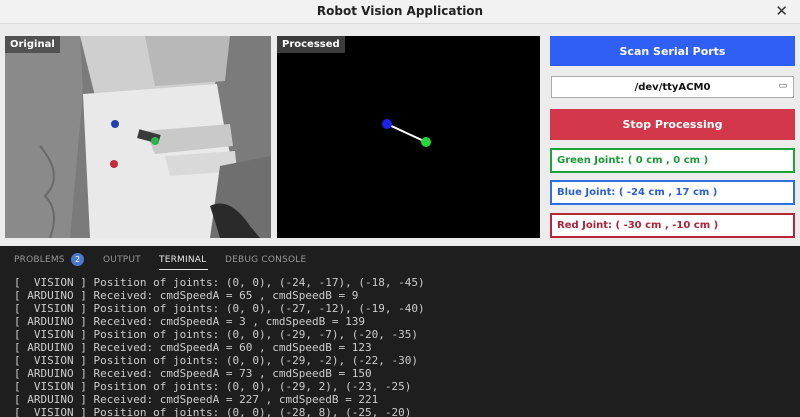 The width and height of the screenshot is (800, 417). Describe the element at coordinates (426, 142) in the screenshot. I see `processed-green-joint` at that location.